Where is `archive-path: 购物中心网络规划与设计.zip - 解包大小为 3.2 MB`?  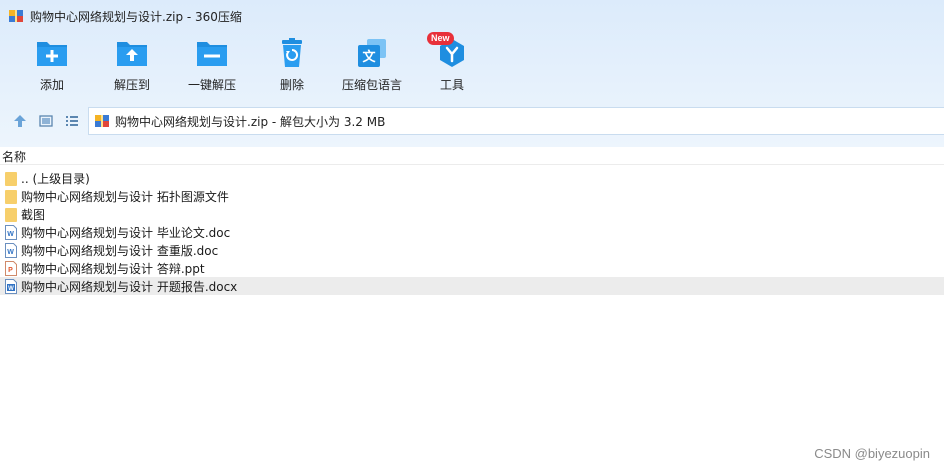 archive-path: 购物中心网络规划与设计.zip - 解包大小为 3.2 MB is located at coordinates (250, 121).